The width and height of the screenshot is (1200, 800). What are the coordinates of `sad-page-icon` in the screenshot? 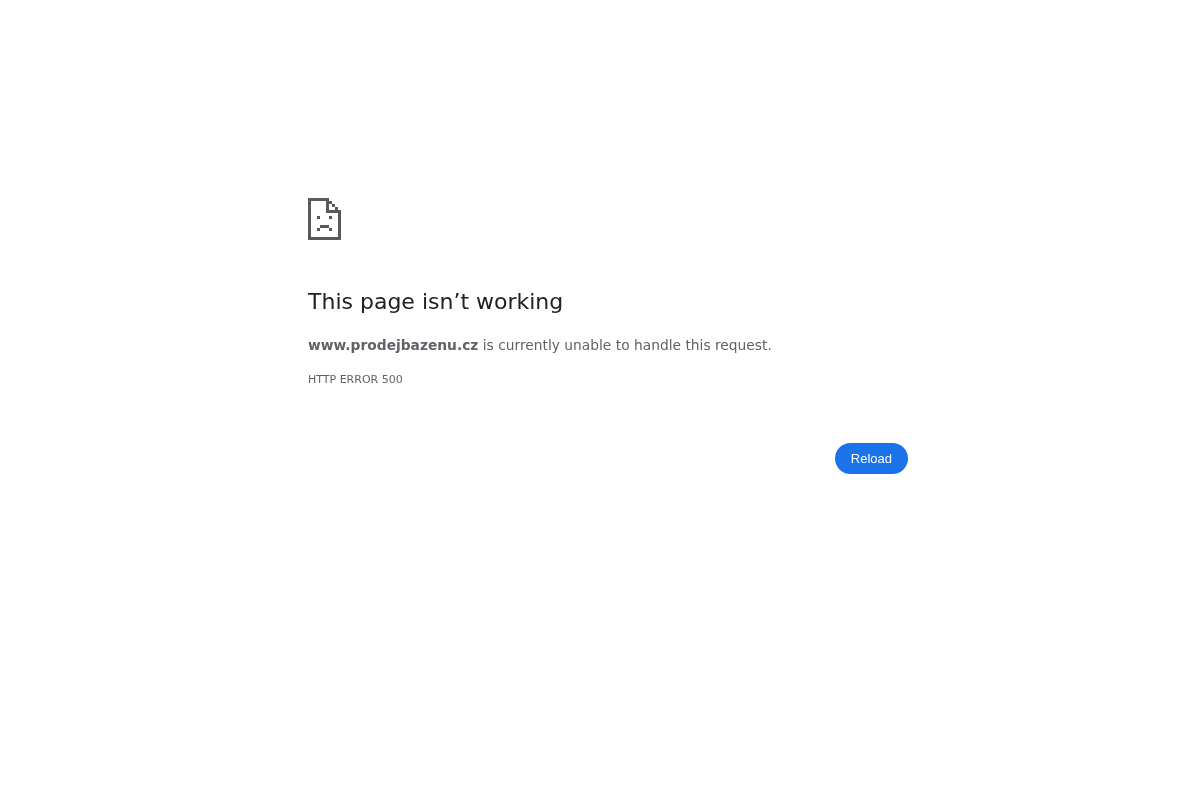 It's located at (324, 219).